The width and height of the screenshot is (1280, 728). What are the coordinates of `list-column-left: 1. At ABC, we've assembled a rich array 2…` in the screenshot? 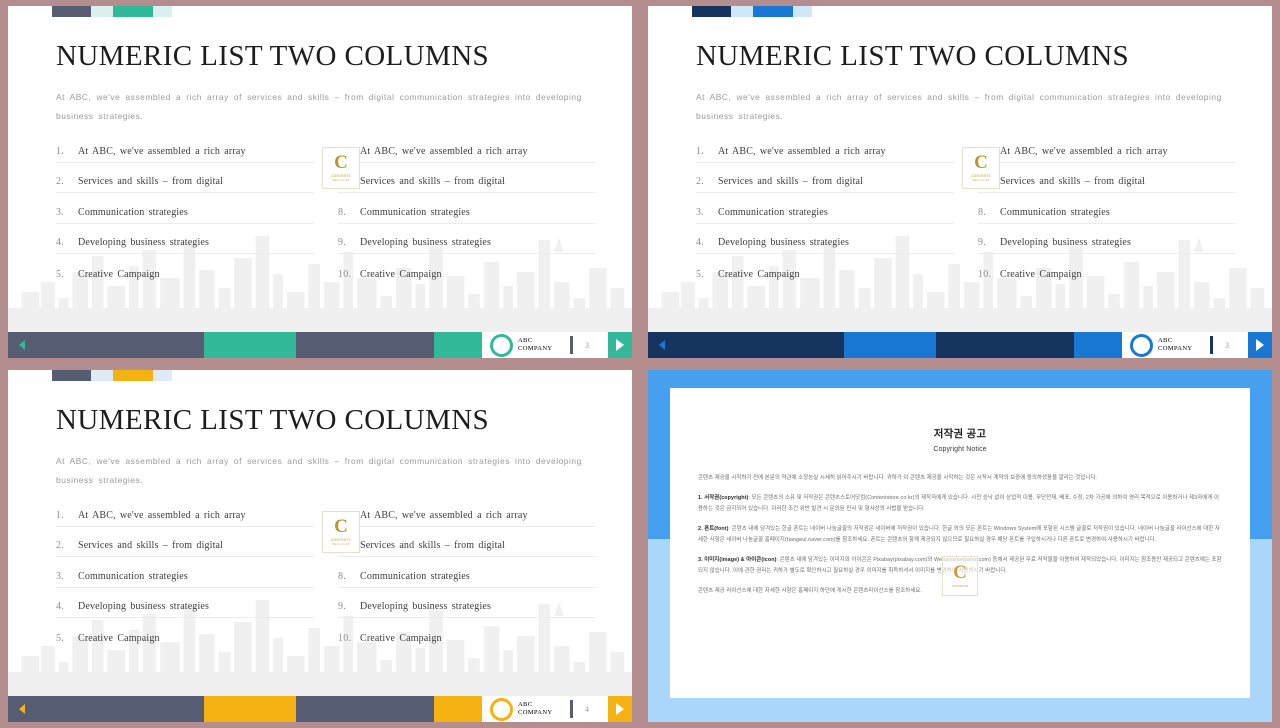 It's located at (825, 208).